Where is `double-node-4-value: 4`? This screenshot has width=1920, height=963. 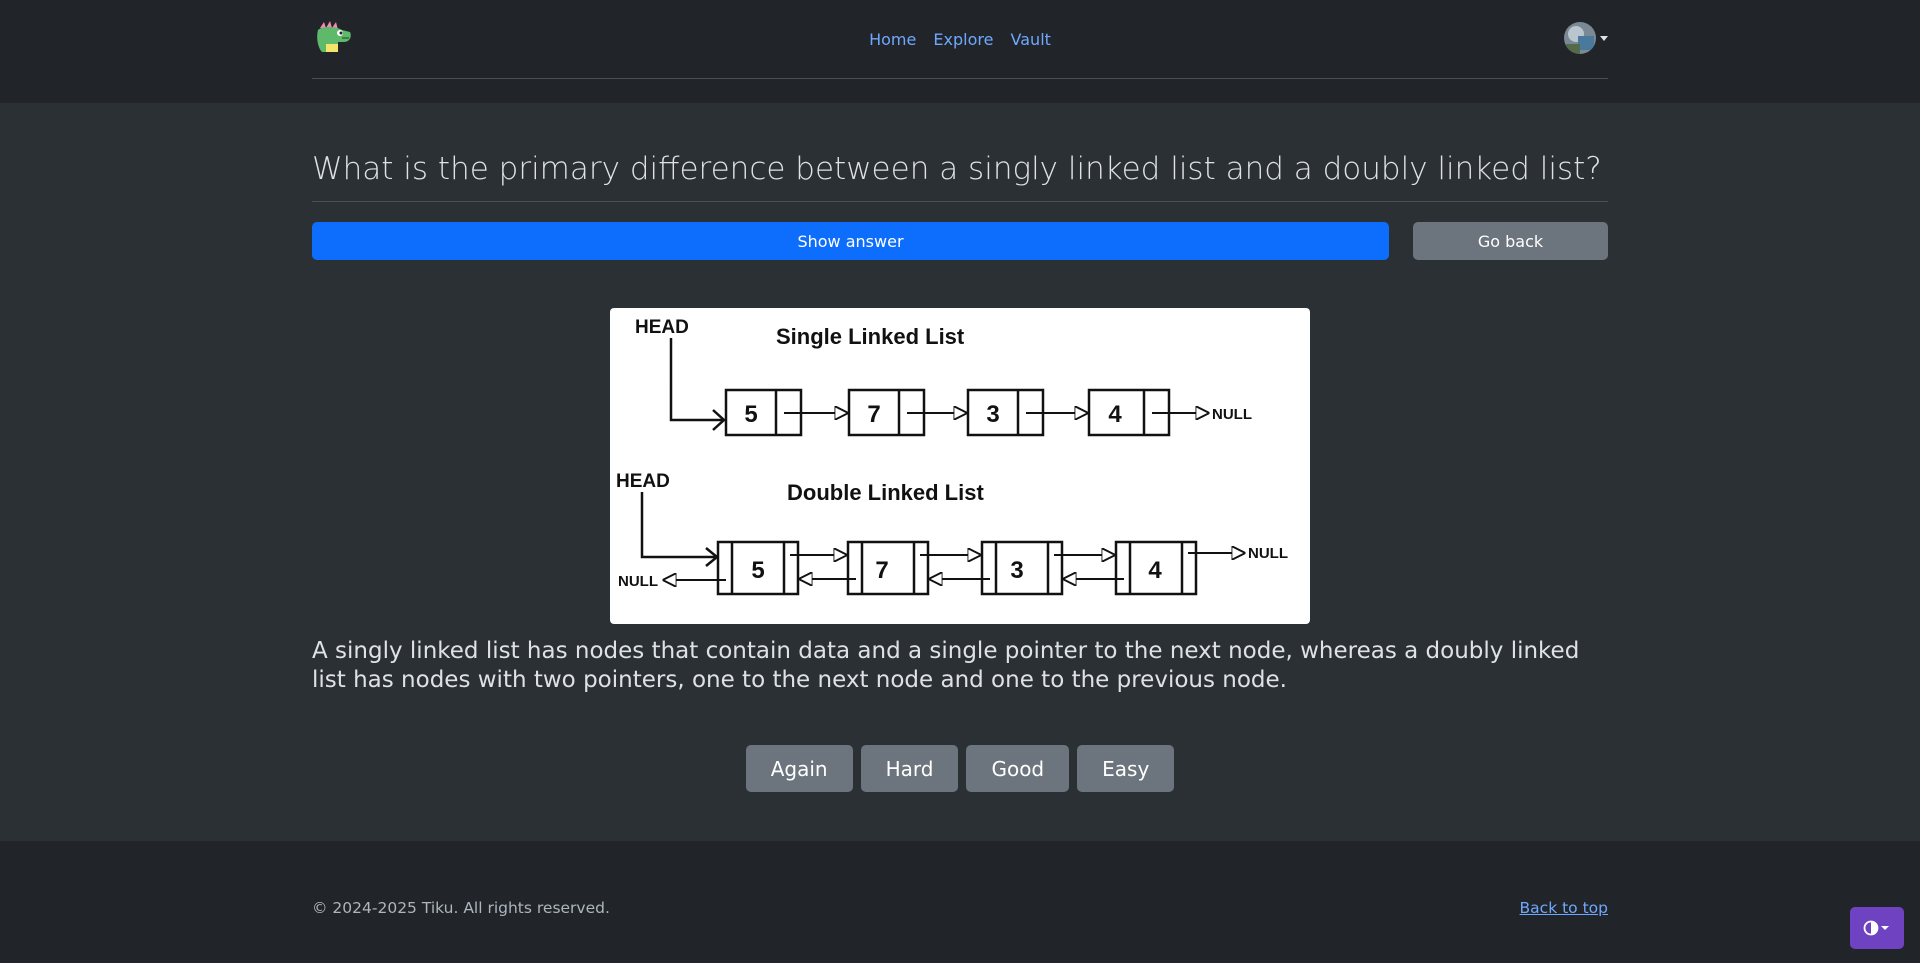
double-node-4-value: 4 is located at coordinates (1155, 570).